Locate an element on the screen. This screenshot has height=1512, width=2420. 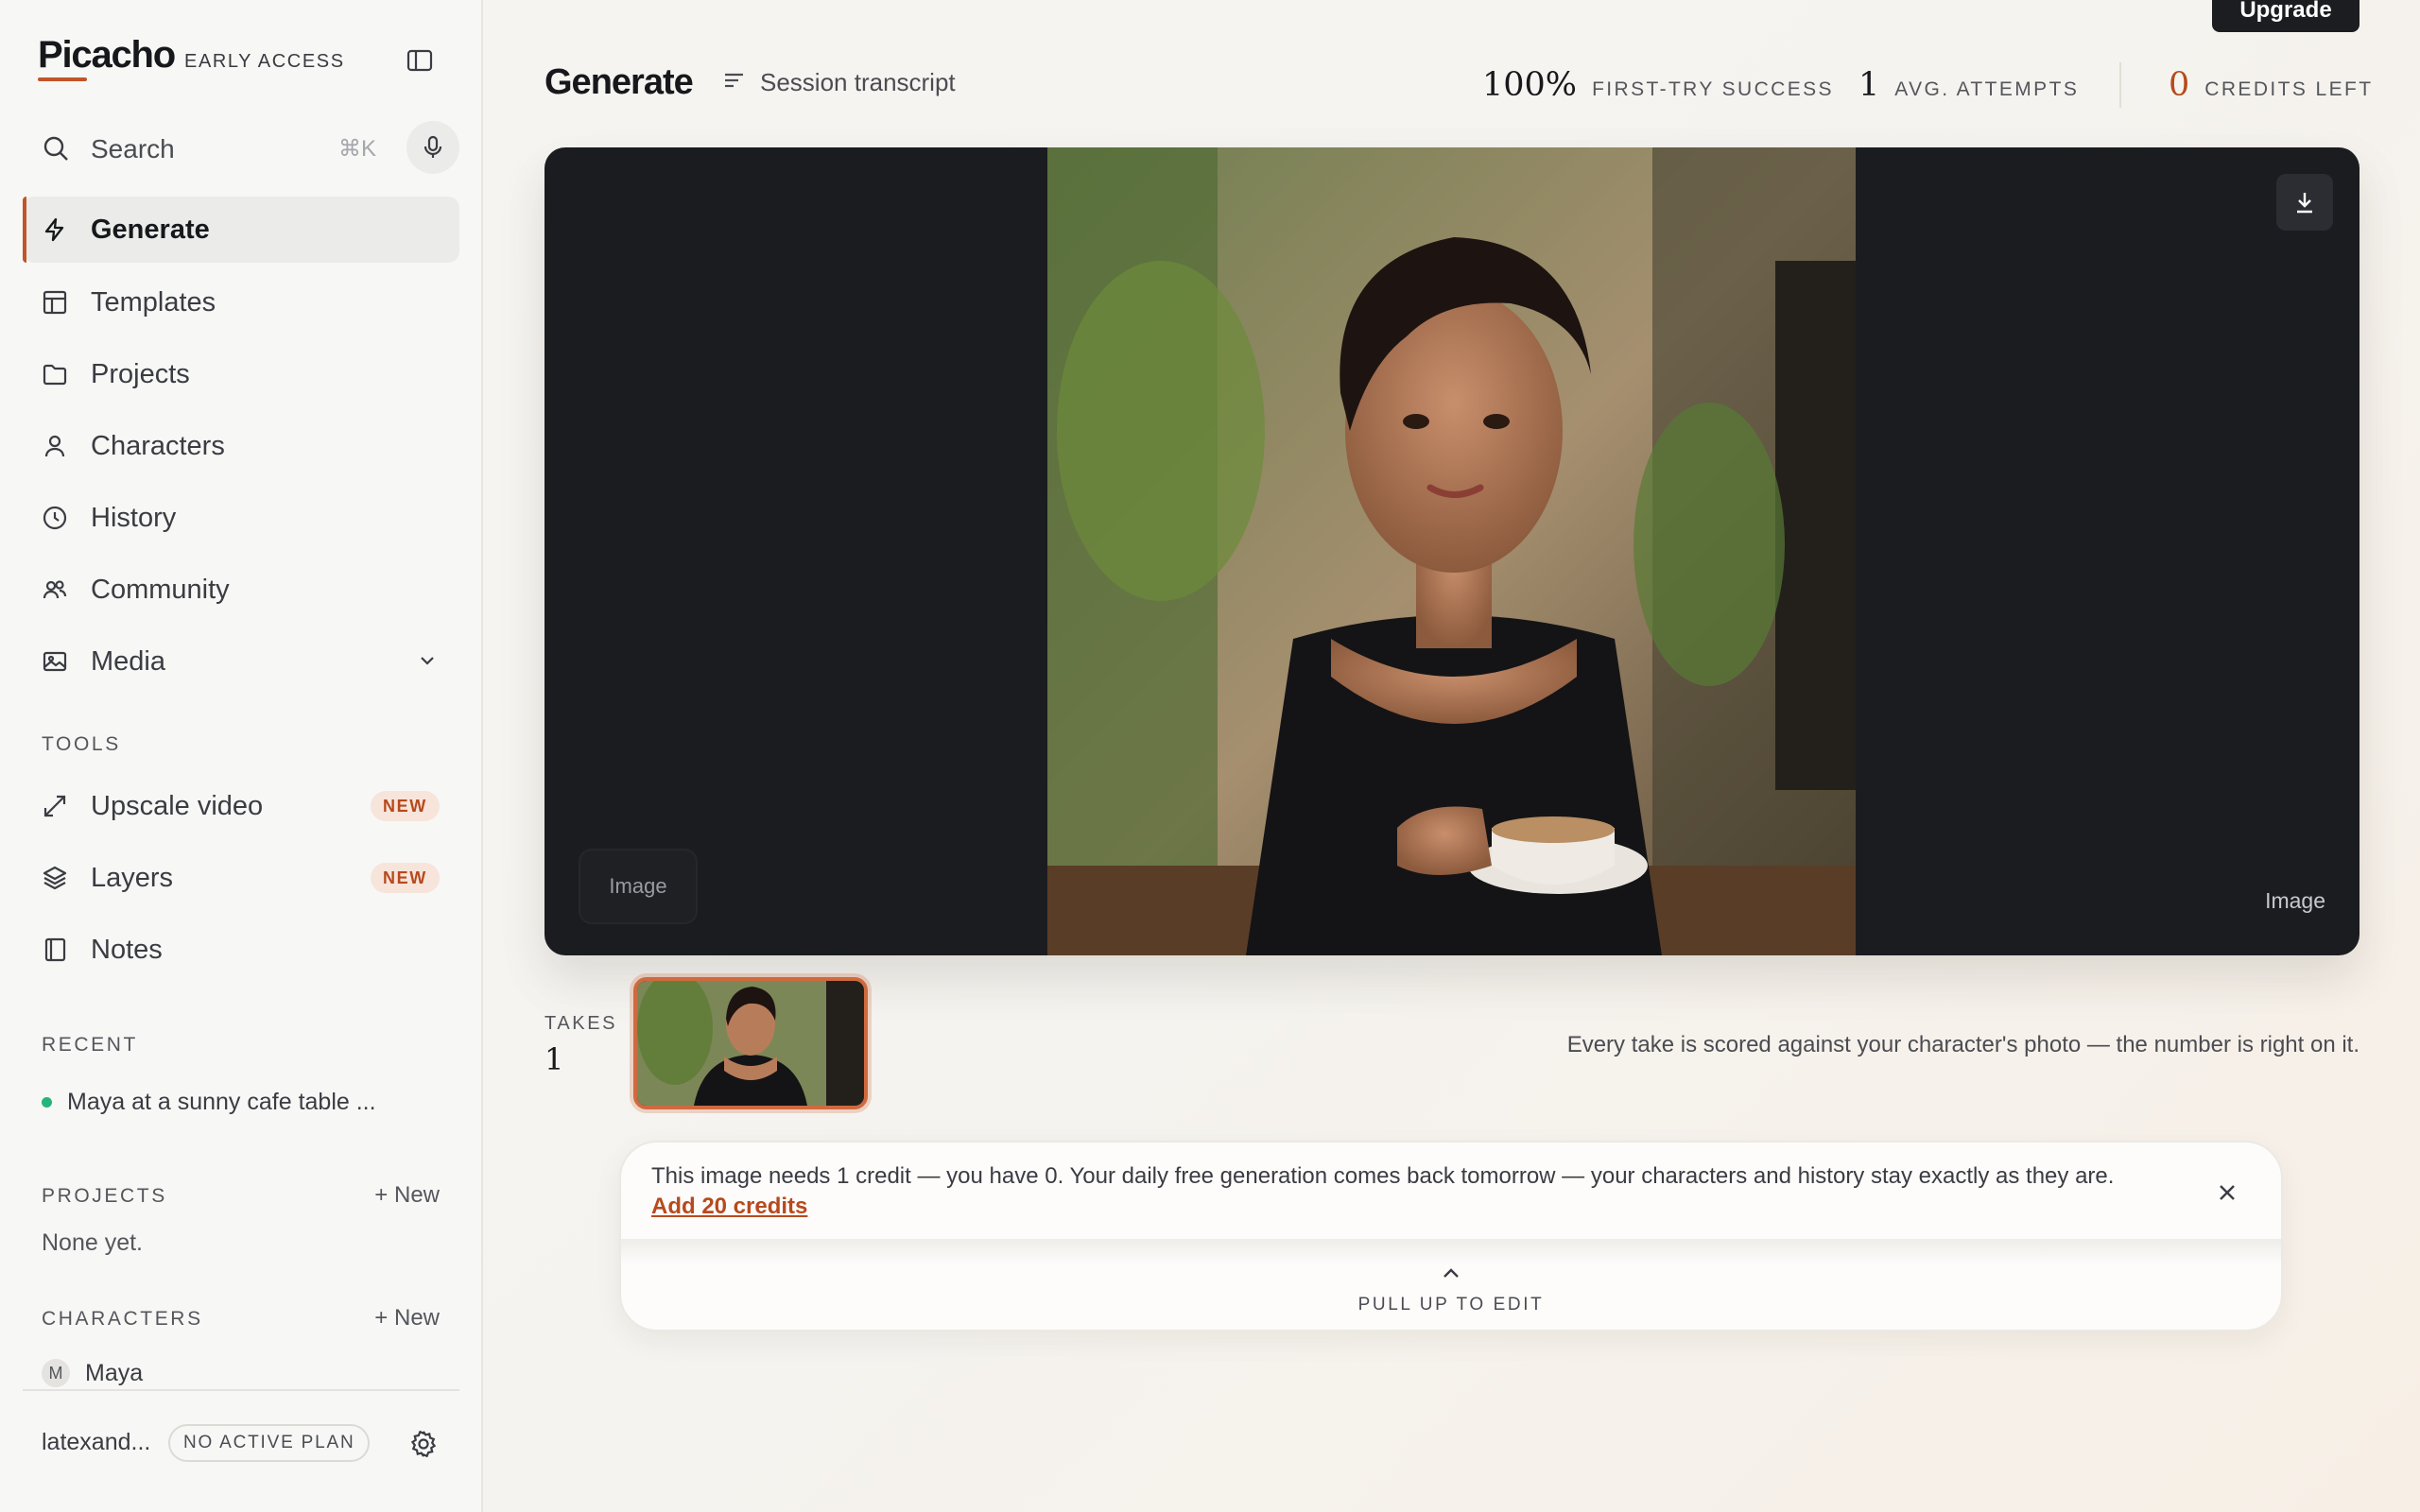
search-icon is located at coordinates (56, 150).